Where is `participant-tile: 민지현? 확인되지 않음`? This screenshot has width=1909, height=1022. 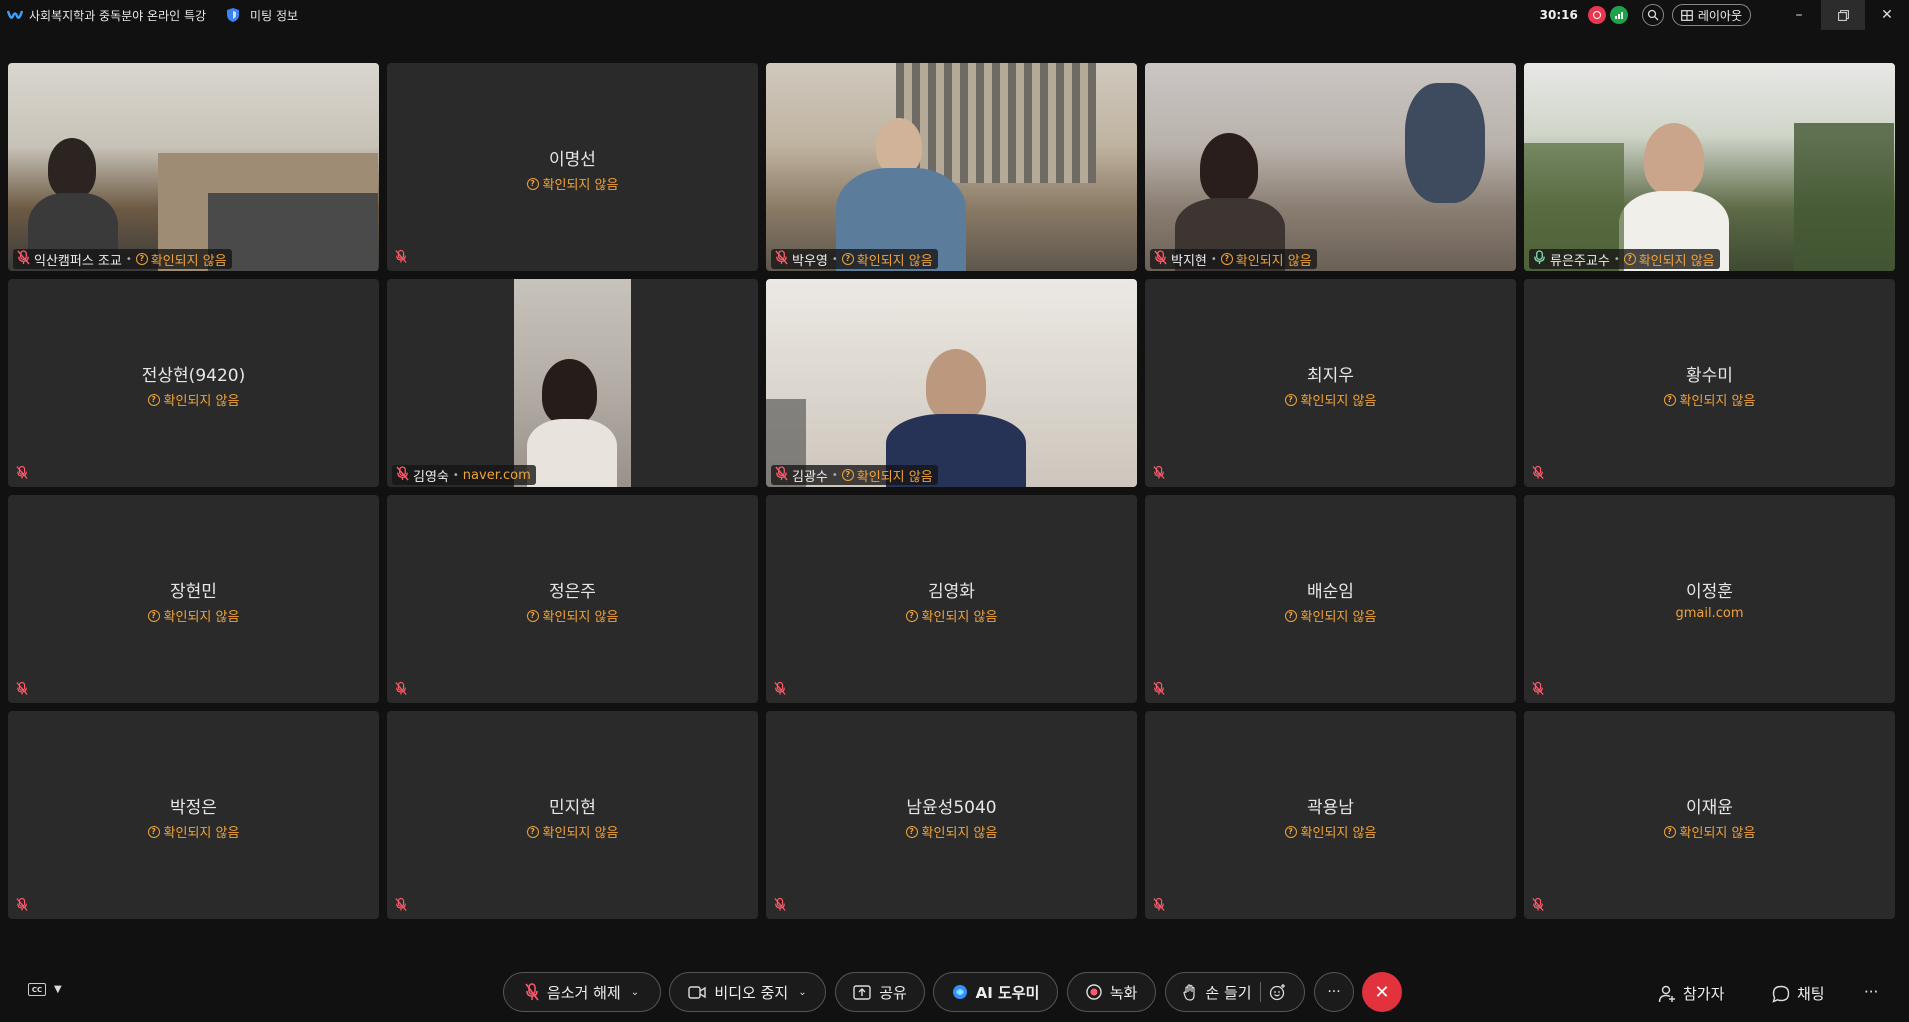
participant-tile: 민지현? 확인되지 않음 is located at coordinates (572, 815).